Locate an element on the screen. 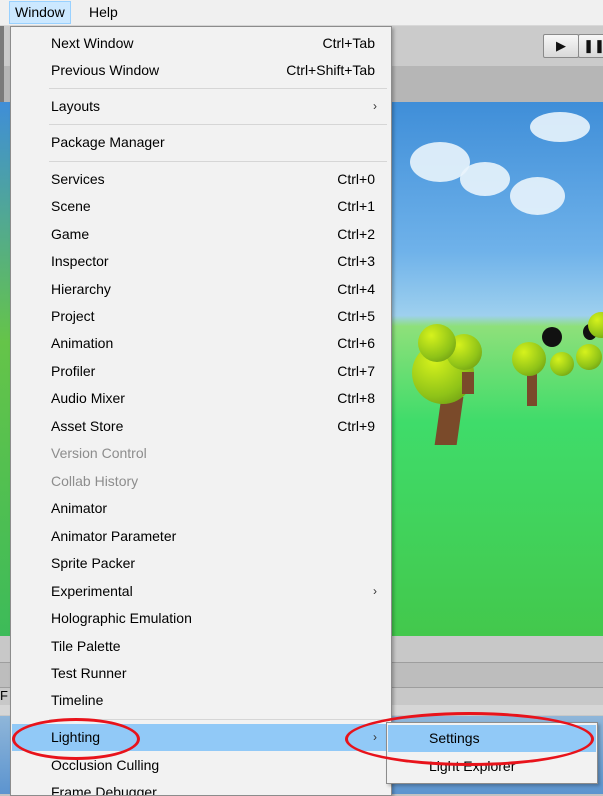 The image size is (603, 796). menu-item-game: Game Ctrl+2 is located at coordinates (201, 234).